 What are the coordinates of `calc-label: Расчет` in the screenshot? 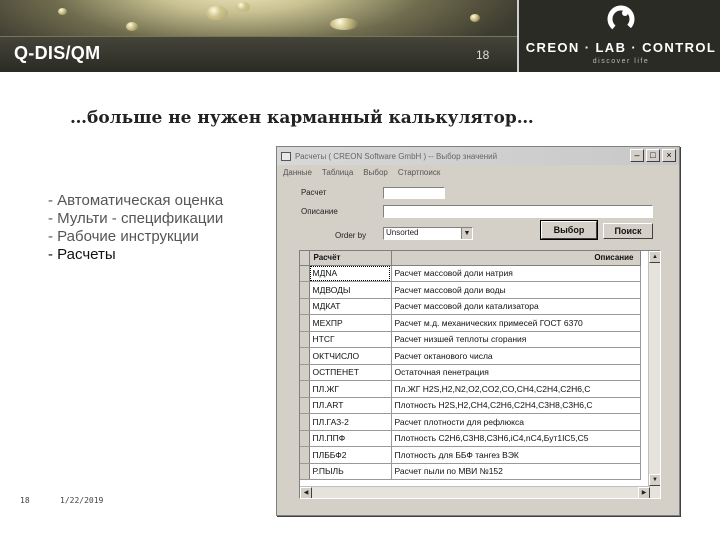 It's located at (314, 192).